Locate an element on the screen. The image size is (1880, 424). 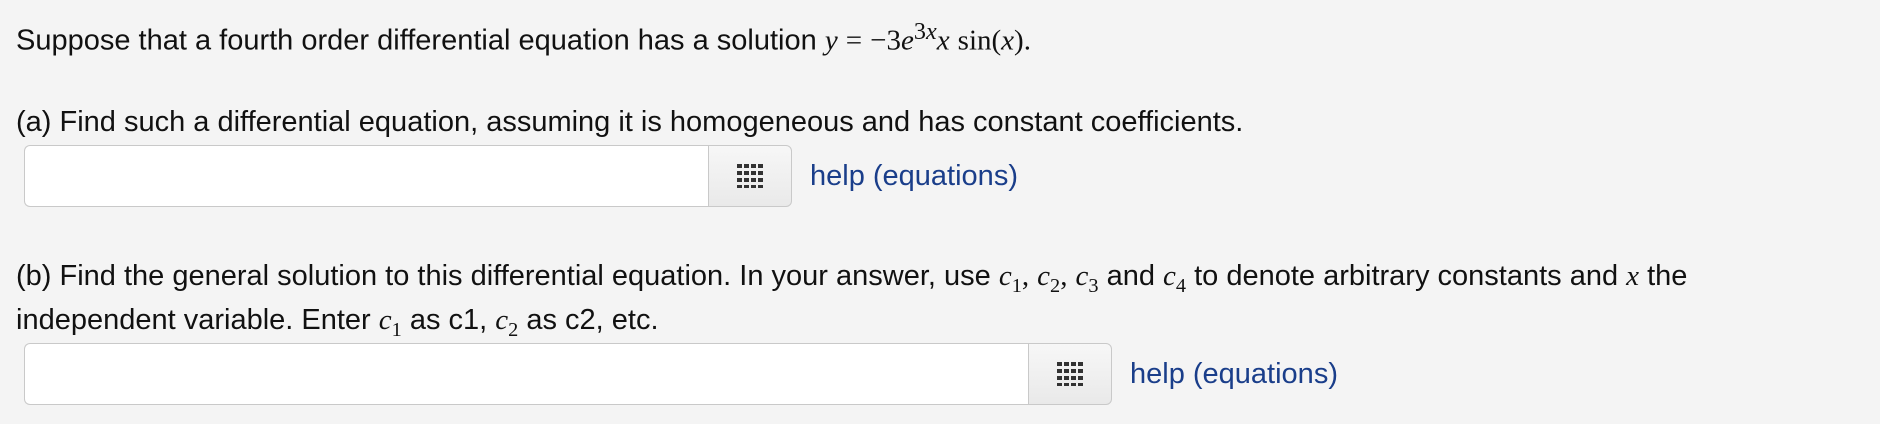
part-b-x: x is located at coordinates (1633, 276).